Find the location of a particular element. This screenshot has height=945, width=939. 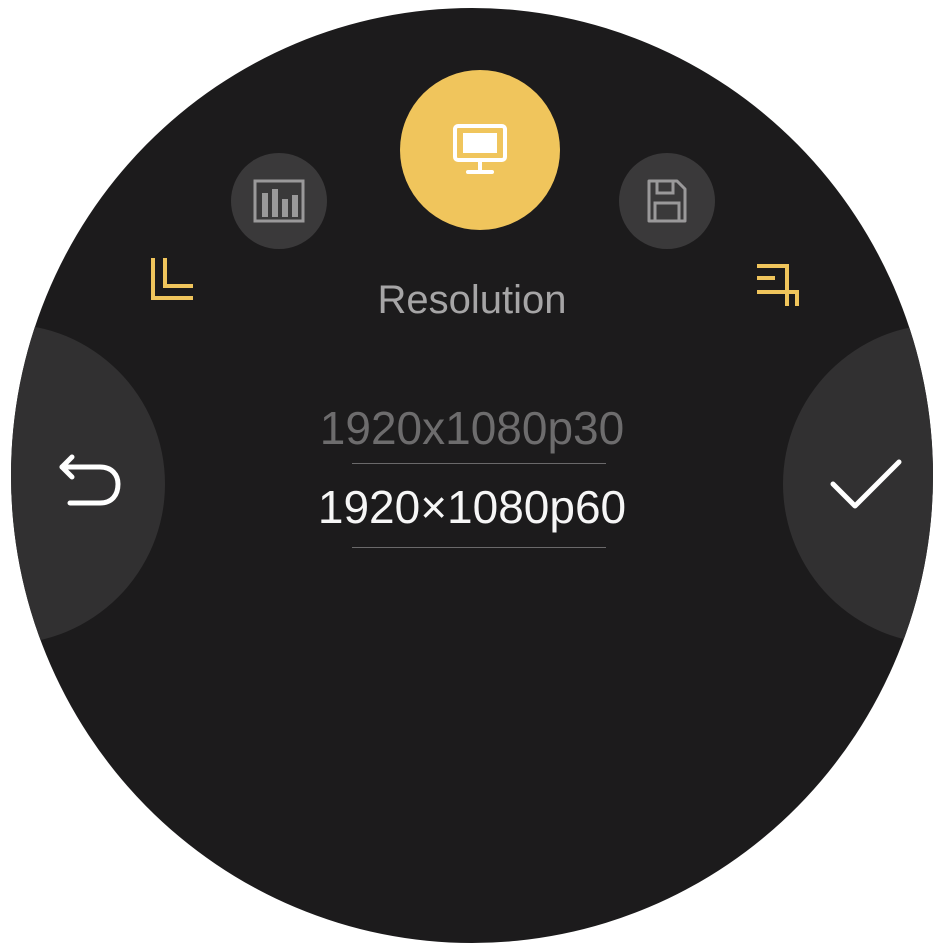

save-icon is located at coordinates (667, 201).